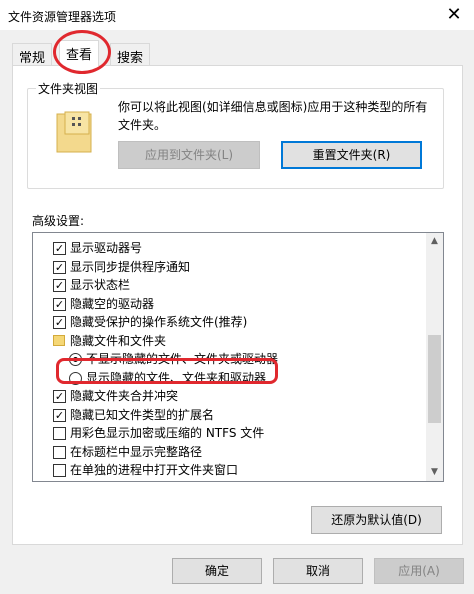  I want to click on show-hidden-highlight-box, so click(167, 371).